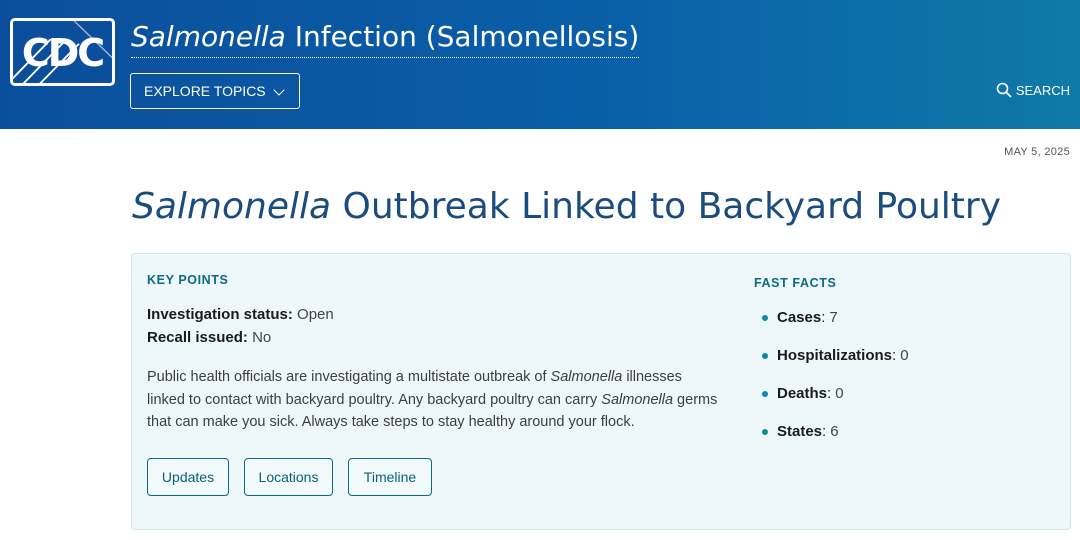  Describe the element at coordinates (315, 314) in the screenshot. I see `investigation-status-value: Open` at that location.